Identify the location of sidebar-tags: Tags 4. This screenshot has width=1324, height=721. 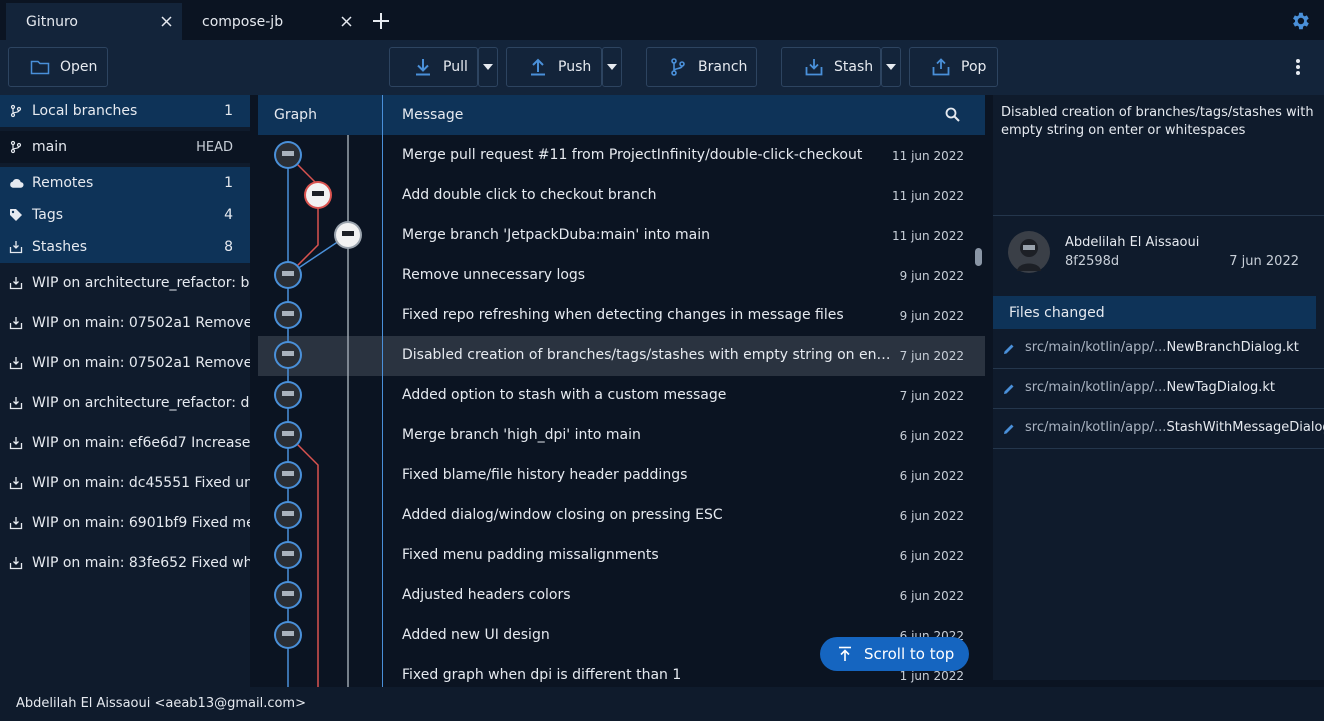
(125, 215).